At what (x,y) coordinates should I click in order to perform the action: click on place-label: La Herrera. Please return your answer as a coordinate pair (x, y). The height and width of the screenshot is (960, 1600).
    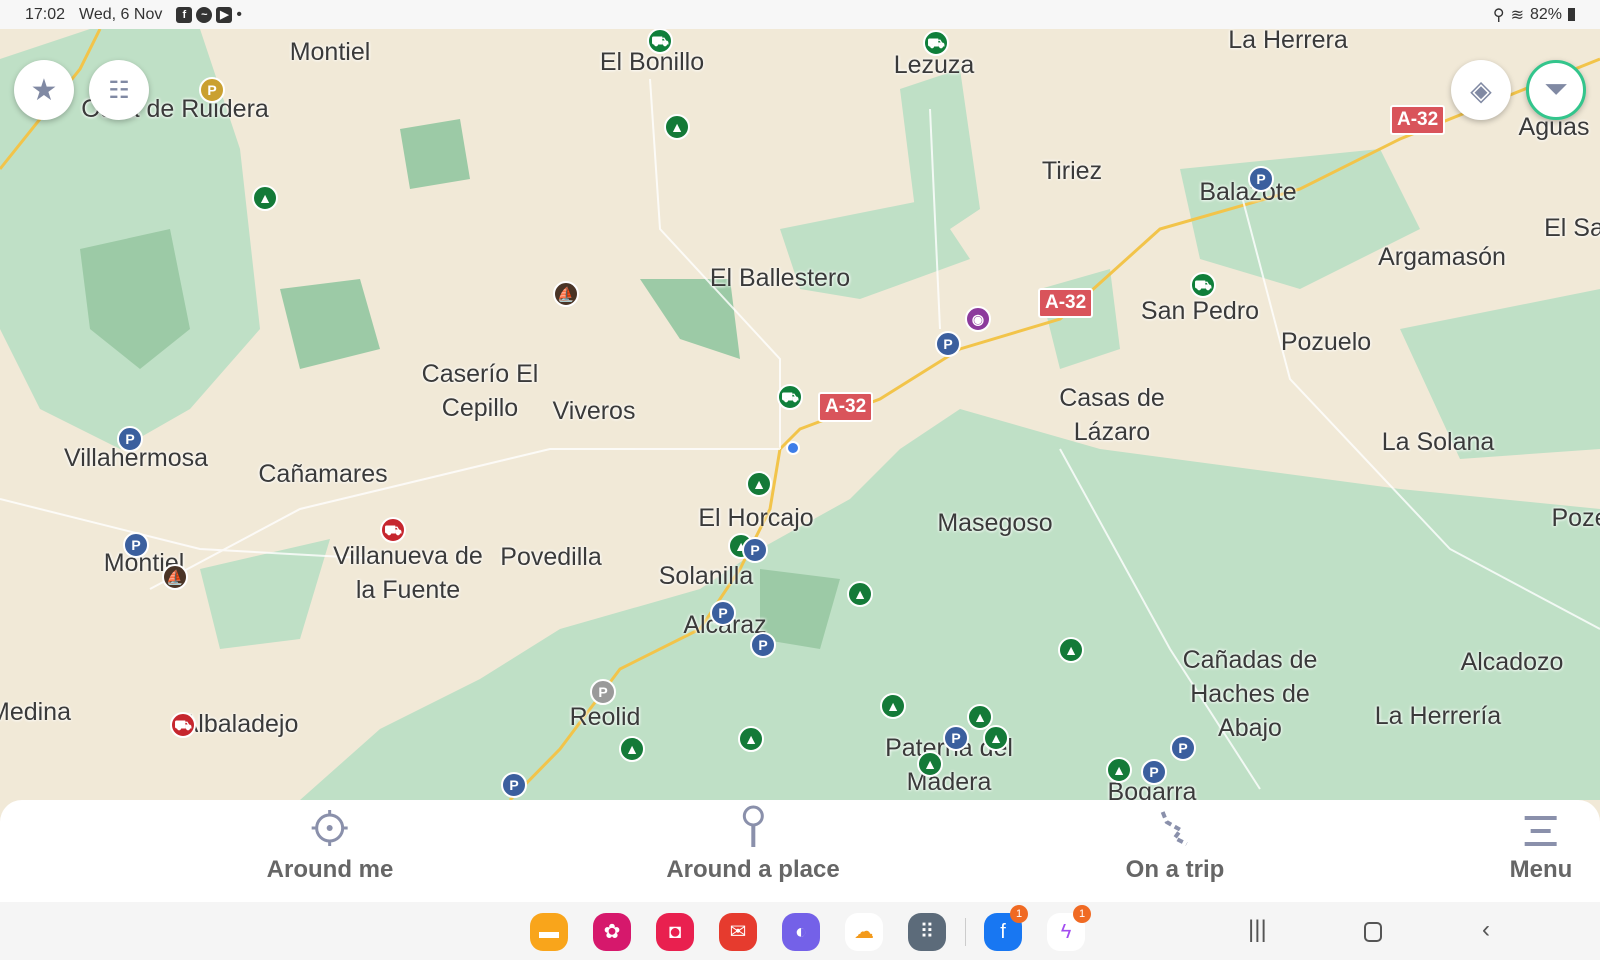
    Looking at the image, I should click on (1288, 41).